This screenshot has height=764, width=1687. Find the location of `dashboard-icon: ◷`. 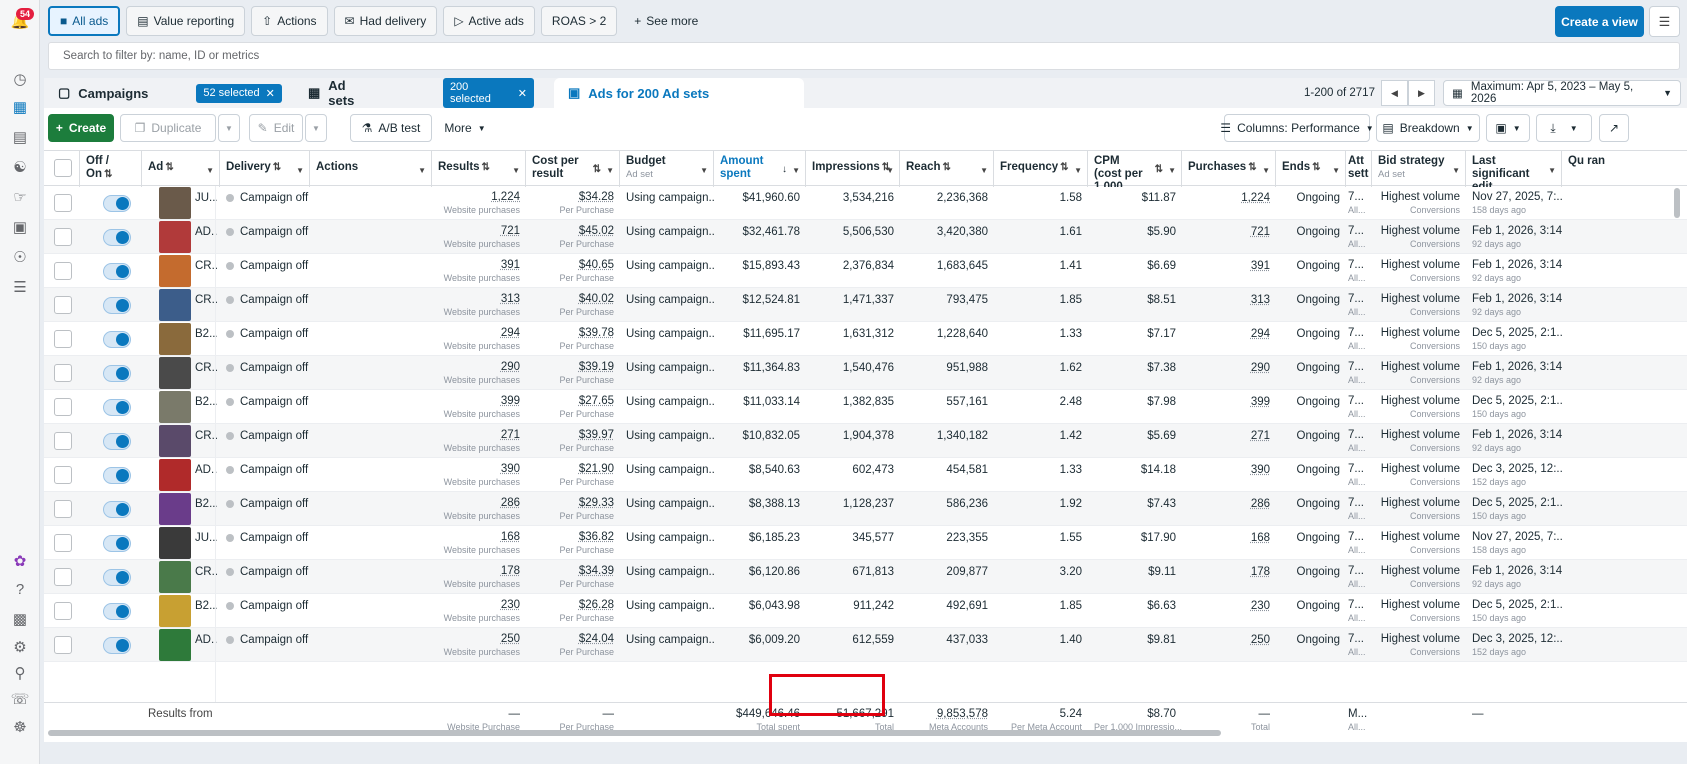

dashboard-icon: ◷ is located at coordinates (20, 79).